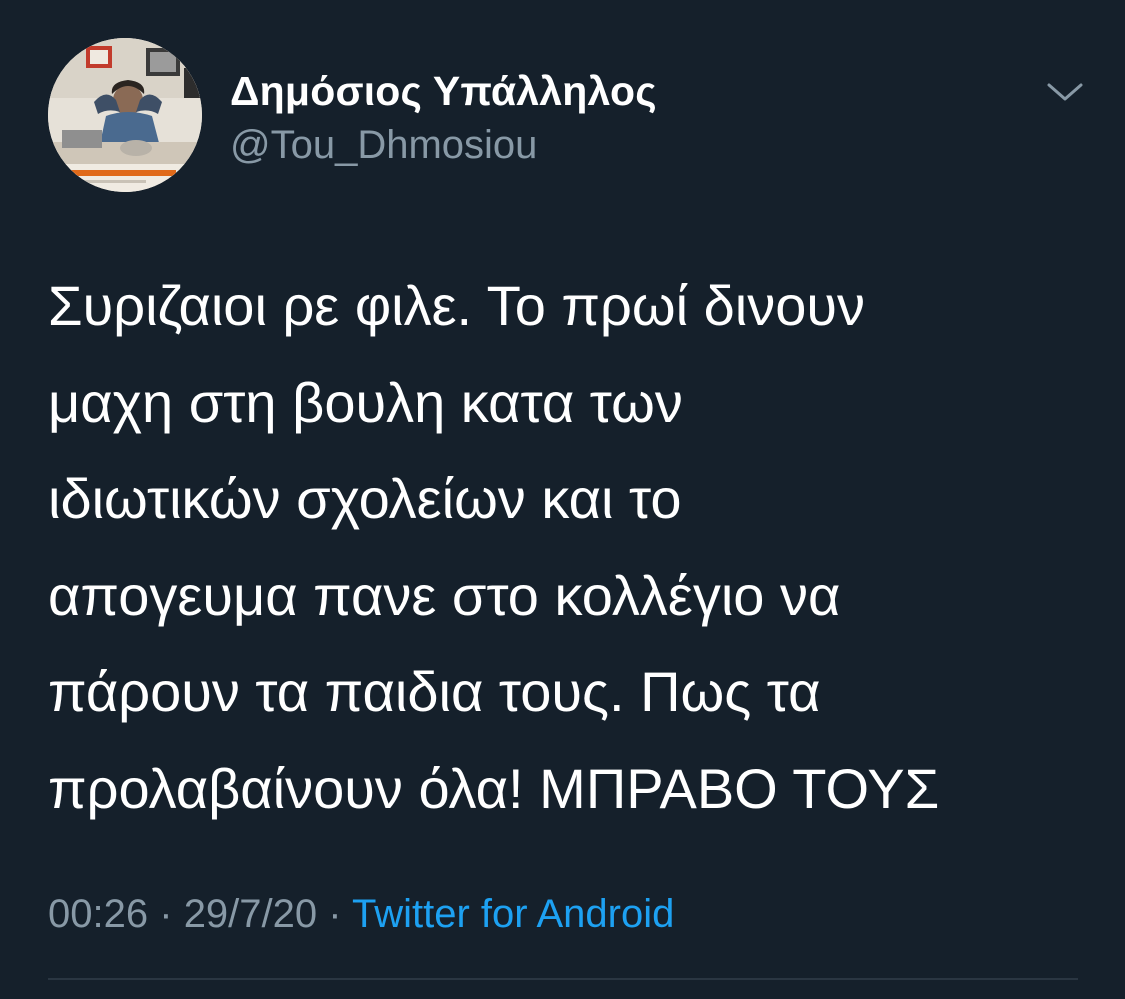 The image size is (1125, 999). Describe the element at coordinates (443, 91) in the screenshot. I see `display-name: Δημόσιος Υπάλληλος` at that location.